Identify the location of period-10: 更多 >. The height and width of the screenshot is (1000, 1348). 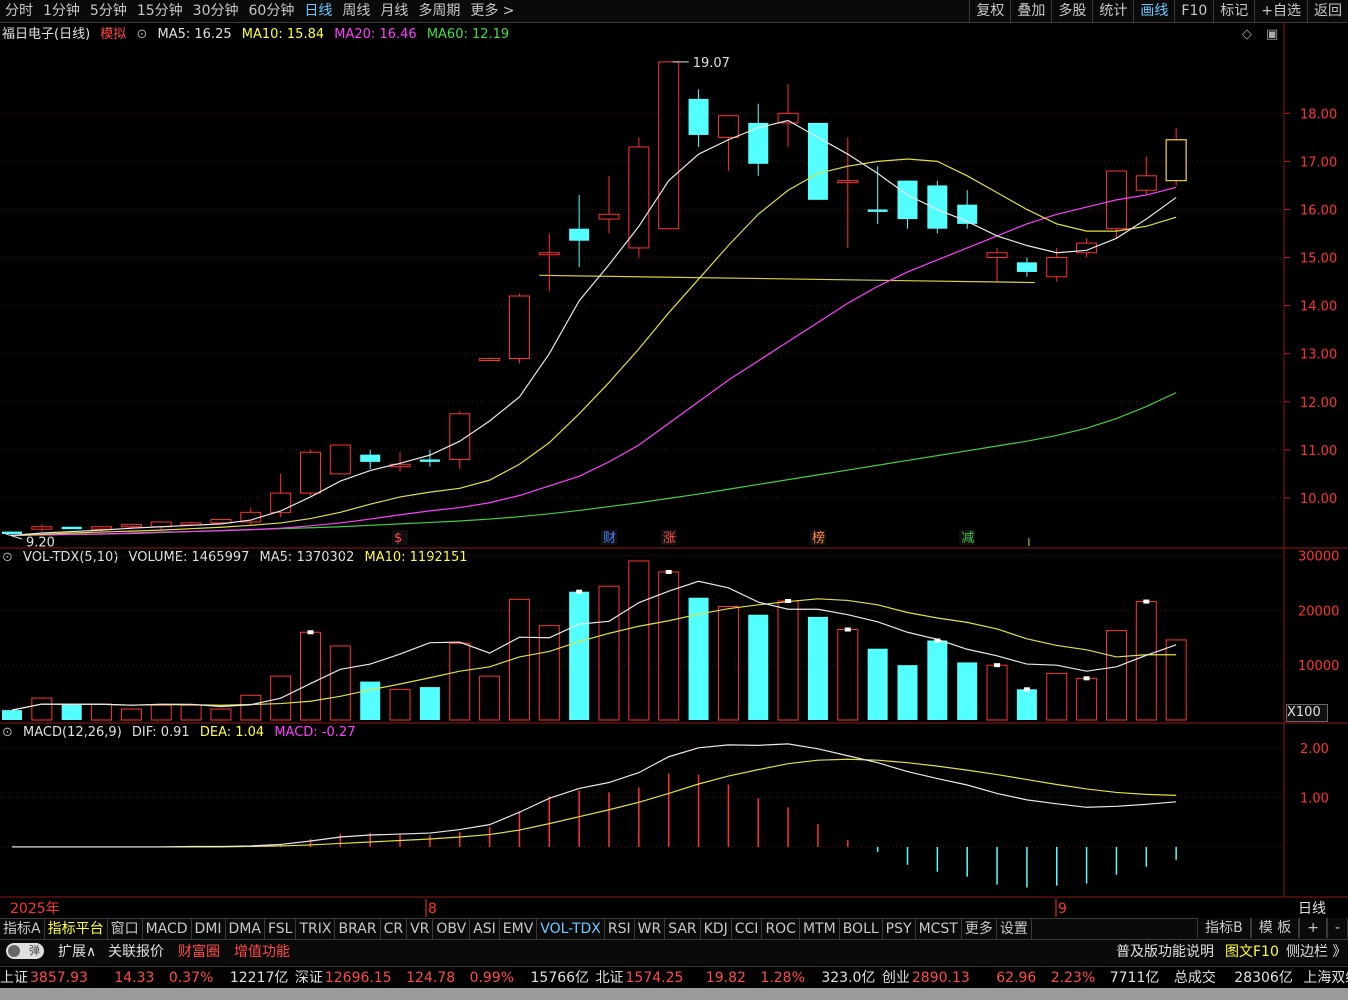
(492, 11).